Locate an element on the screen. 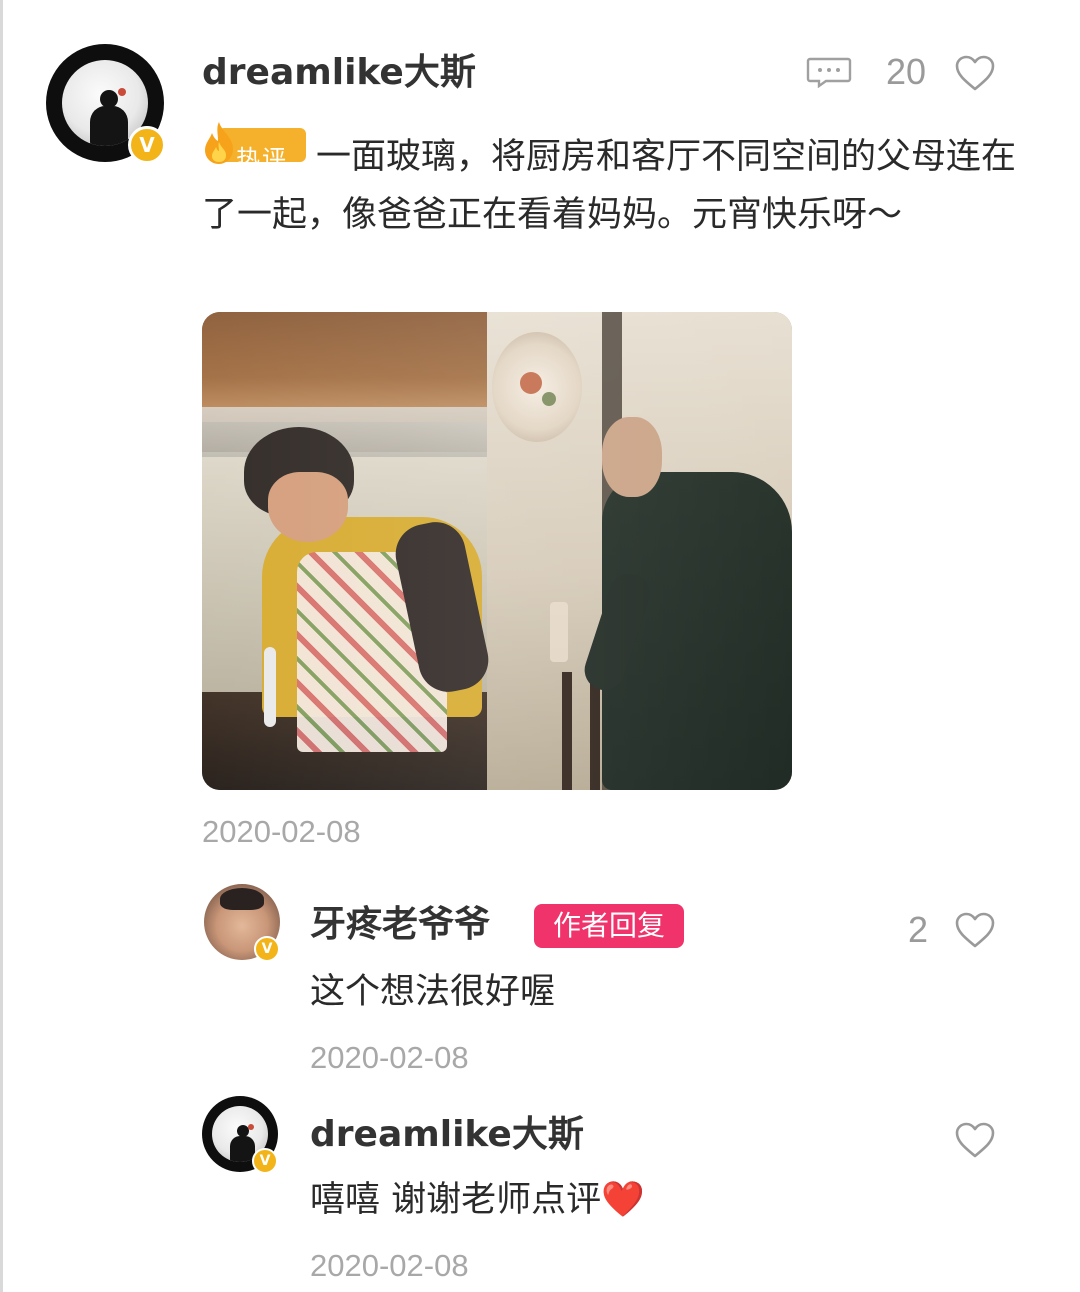 The width and height of the screenshot is (1080, 1292). main-avatar: V is located at coordinates (106, 104).